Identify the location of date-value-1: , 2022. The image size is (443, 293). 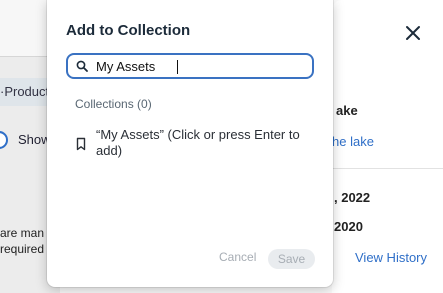
(352, 197).